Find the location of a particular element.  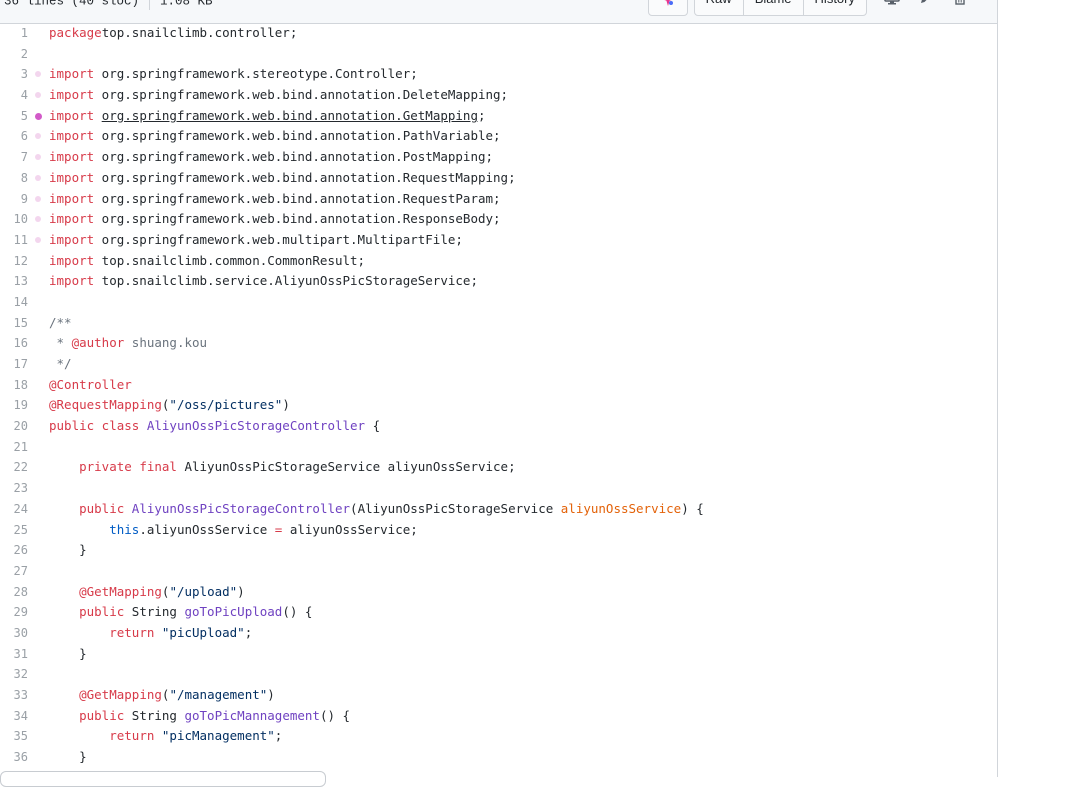

code-token: return is located at coordinates (132, 736).